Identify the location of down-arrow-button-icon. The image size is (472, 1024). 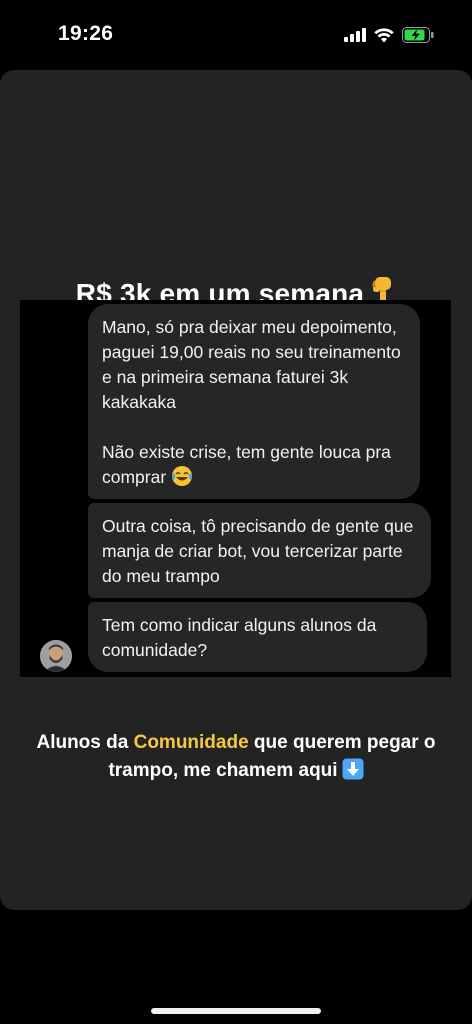
(353, 769).